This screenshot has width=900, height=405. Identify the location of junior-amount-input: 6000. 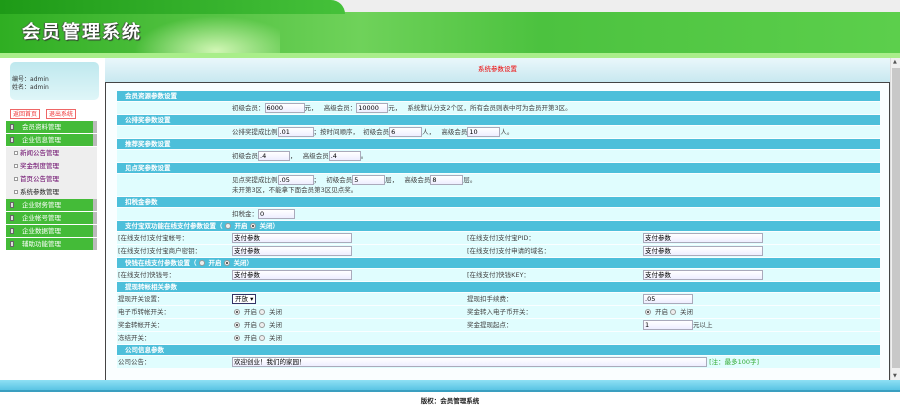
(284, 108).